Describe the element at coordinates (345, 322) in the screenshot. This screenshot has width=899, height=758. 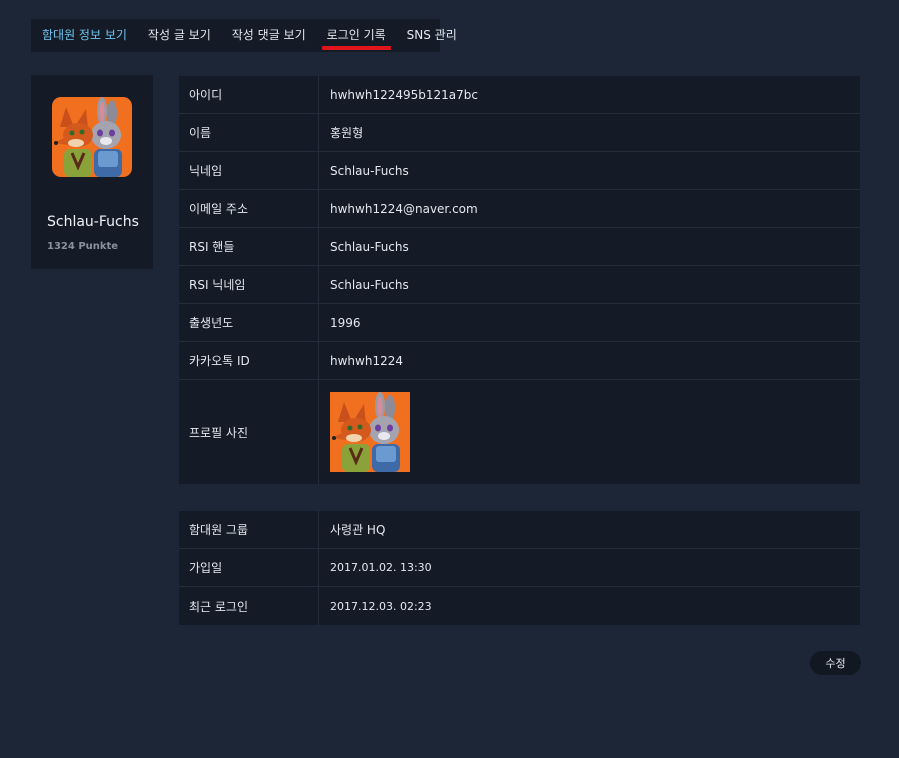
I see `row-value: 1996` at that location.